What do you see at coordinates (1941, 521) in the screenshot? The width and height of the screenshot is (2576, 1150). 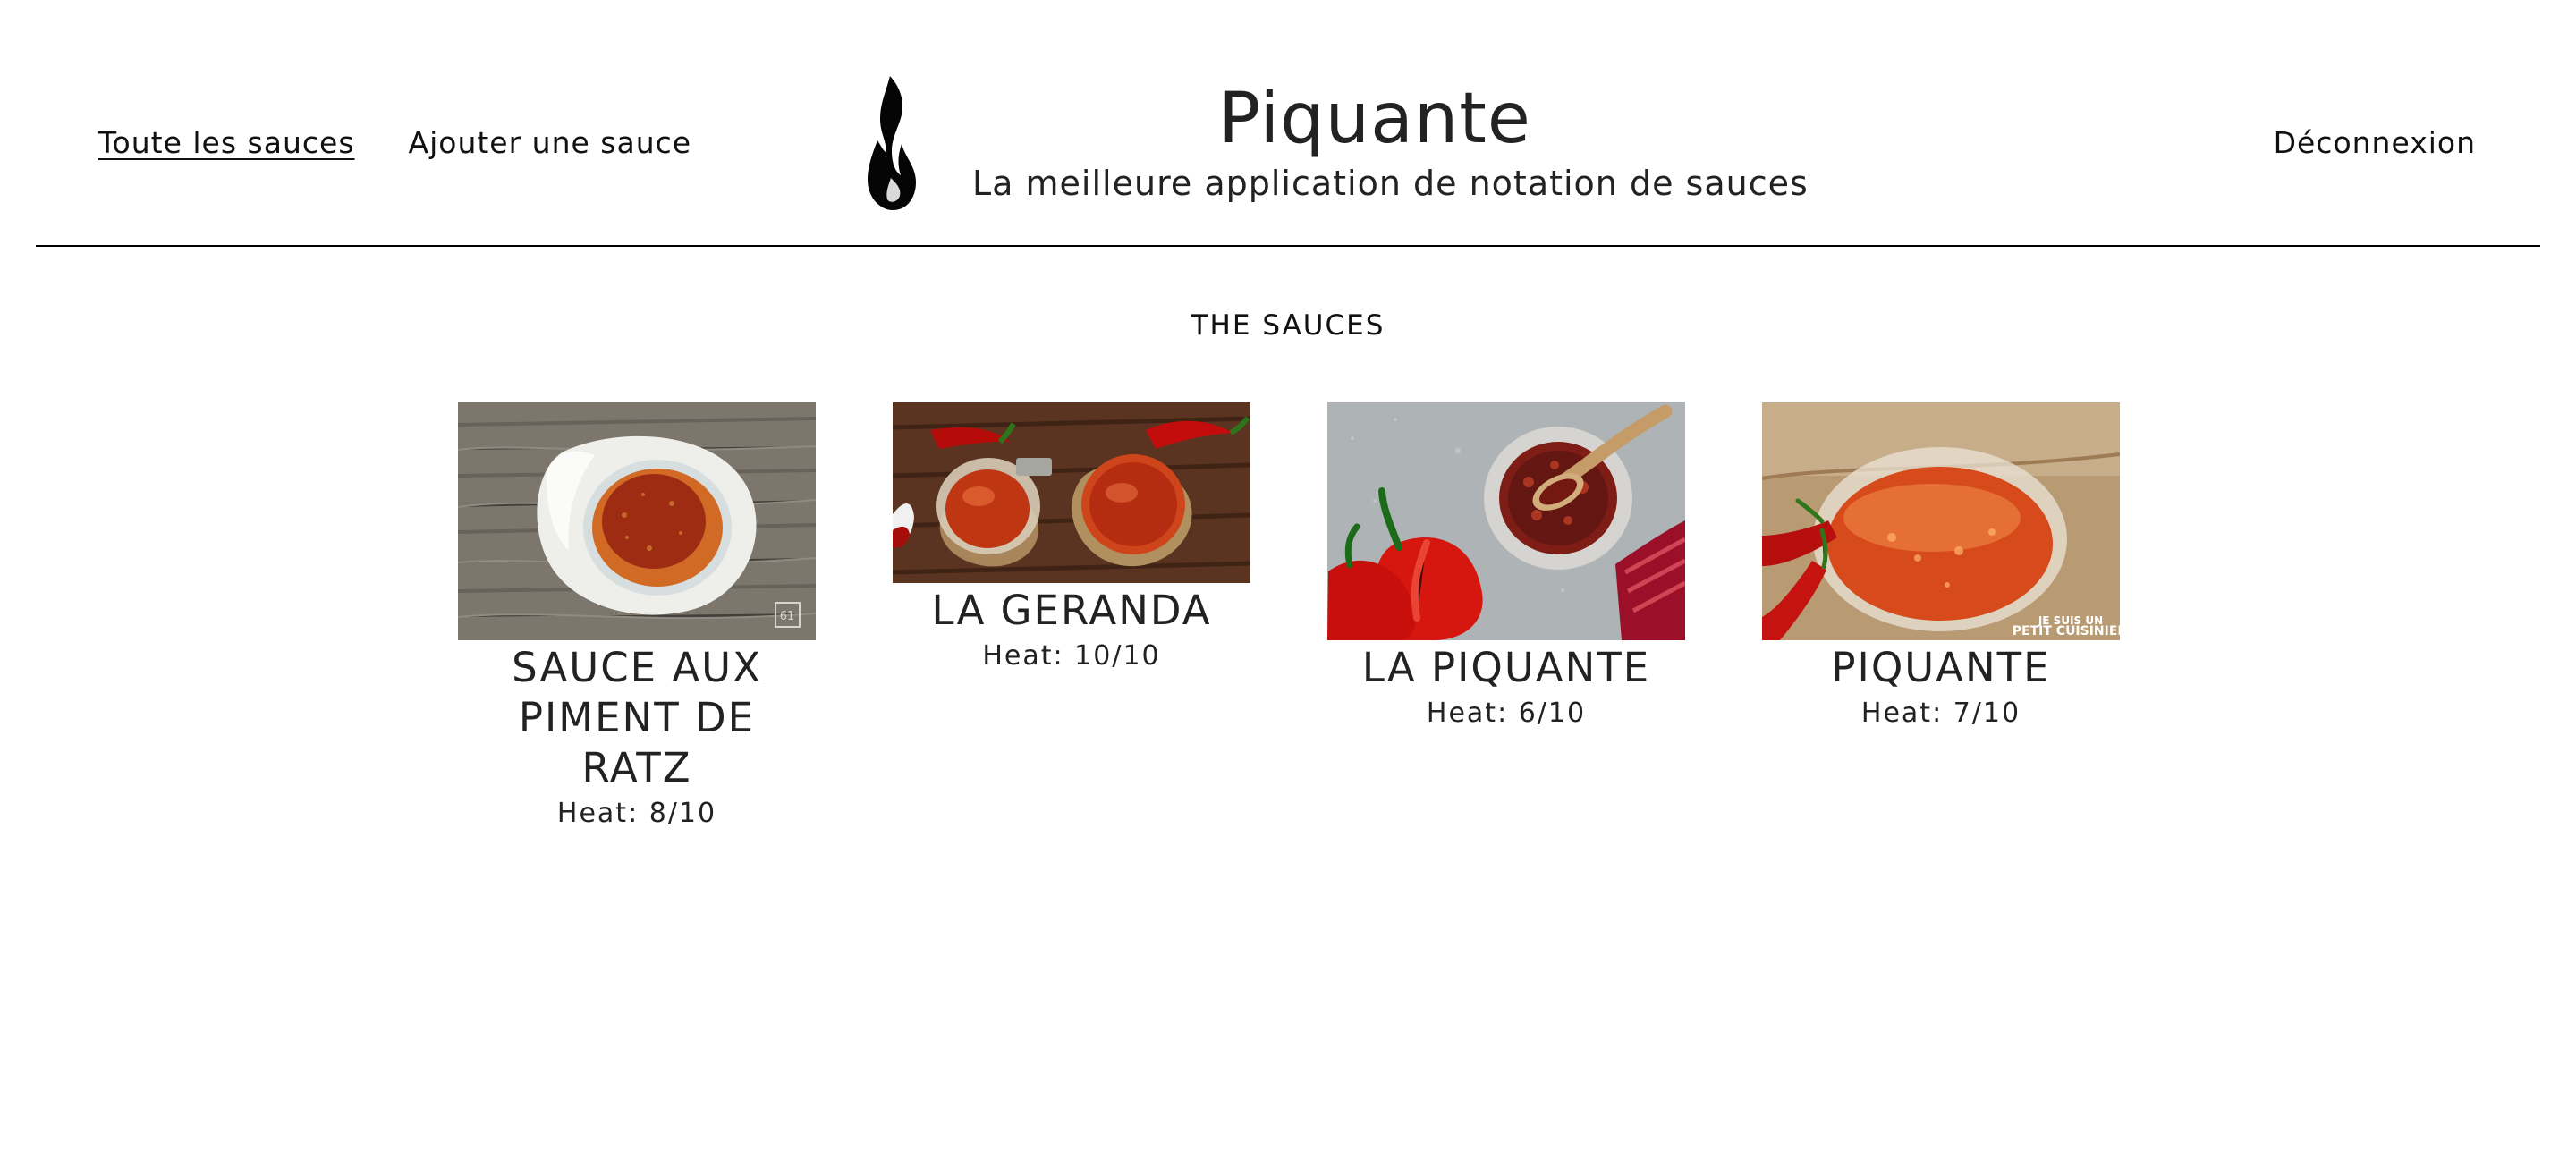 I see `sauce-in-glass-bowl-image: JE SUIS UN PETIT CUISINIER` at bounding box center [1941, 521].